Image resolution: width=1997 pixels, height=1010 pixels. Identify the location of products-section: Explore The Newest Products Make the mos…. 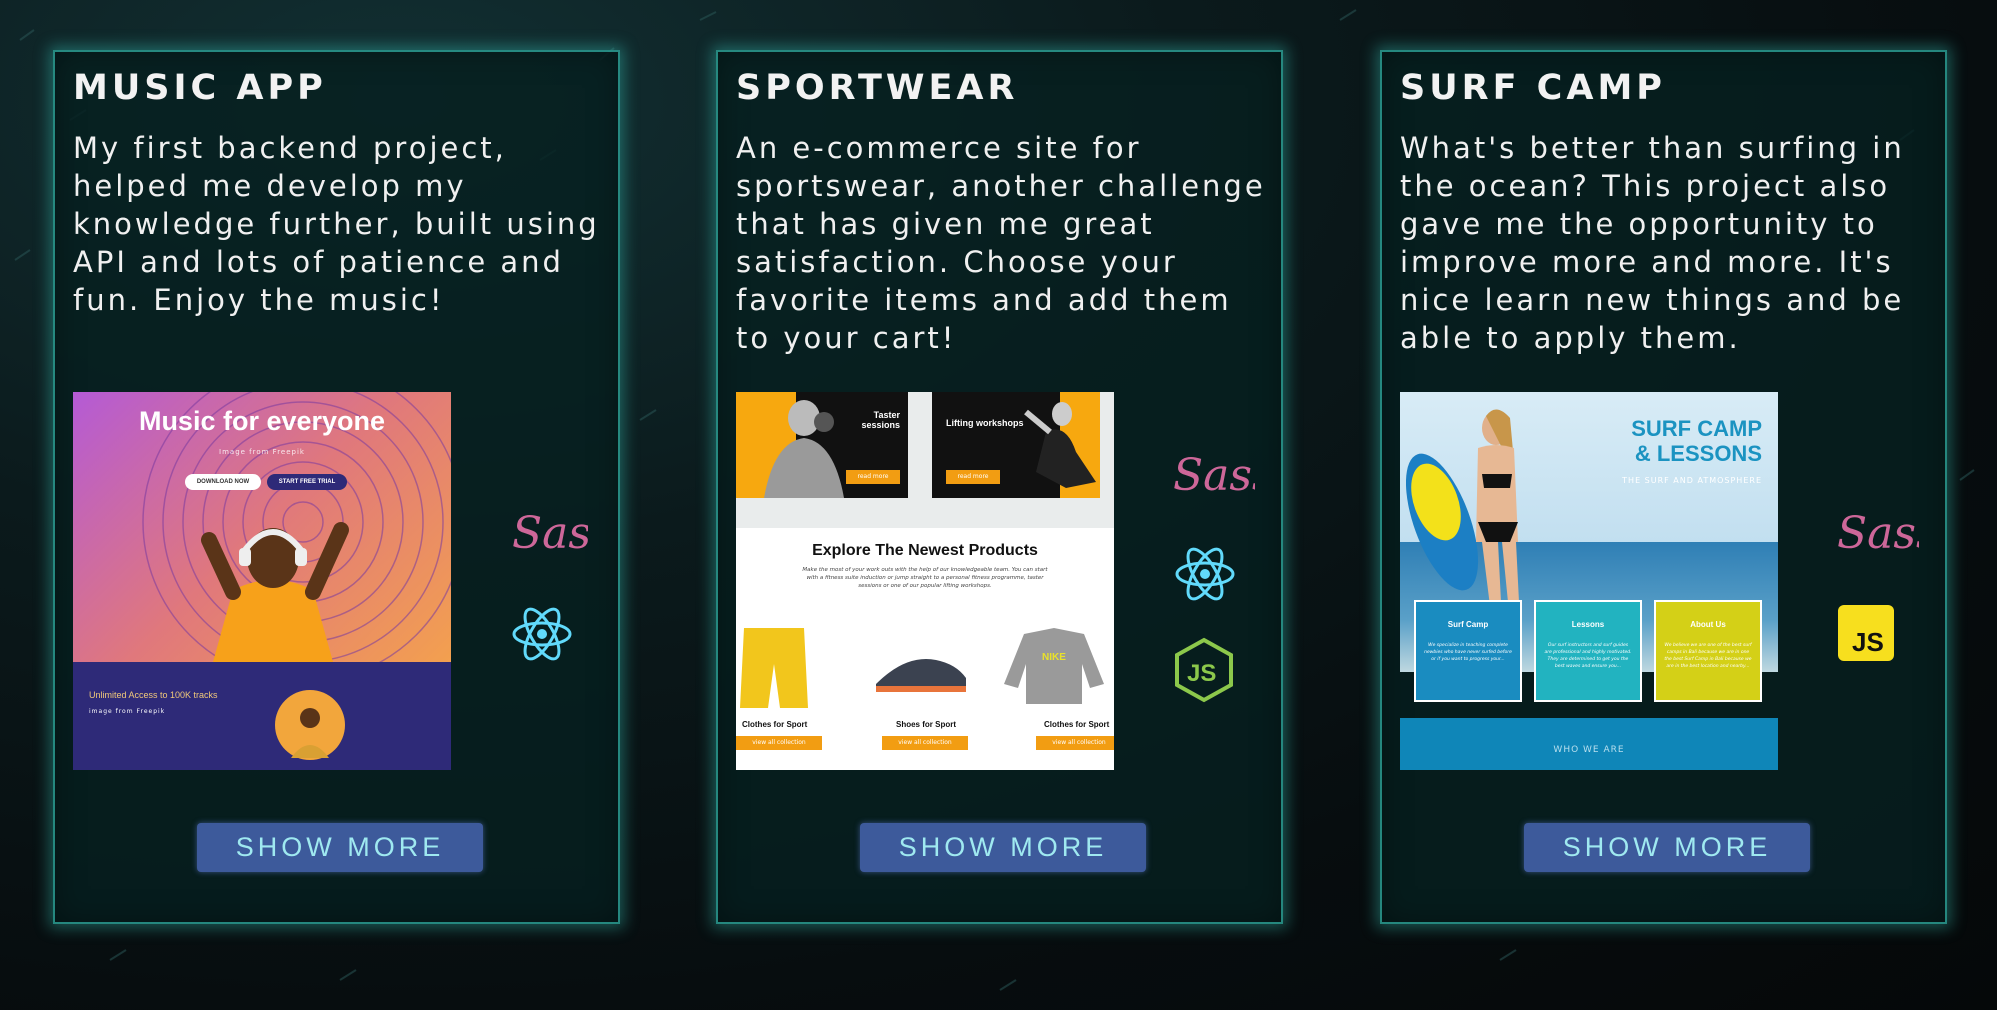
(925, 649).